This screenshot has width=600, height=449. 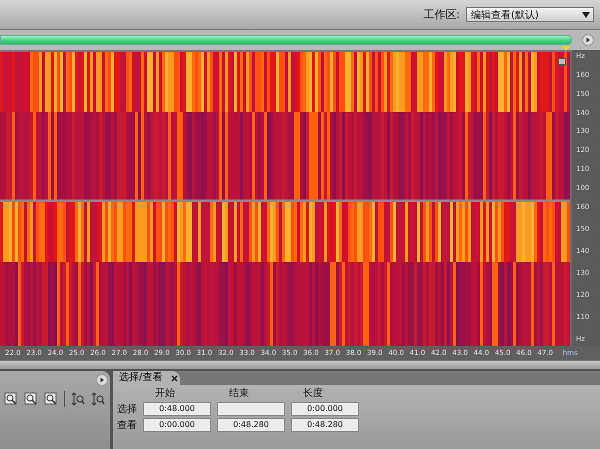 What do you see at coordinates (586, 15) in the screenshot?
I see `caret-icon` at bounding box center [586, 15].